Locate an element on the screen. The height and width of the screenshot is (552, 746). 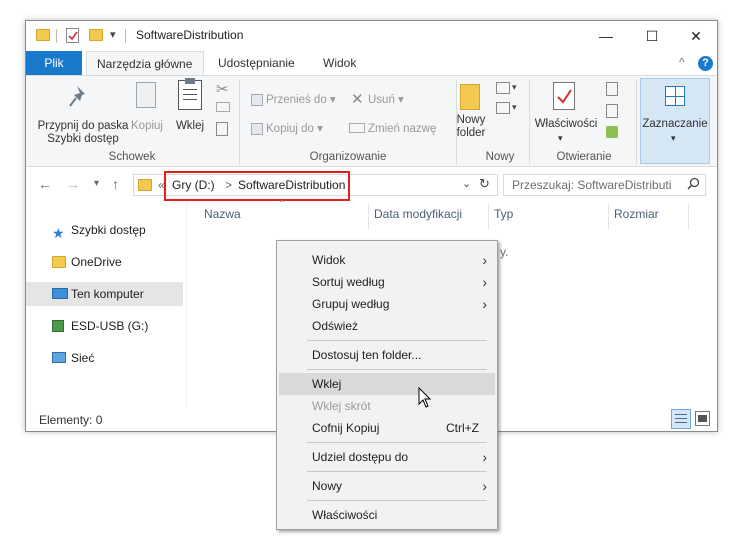
cut-icon: ✂ is located at coordinates (222, 89).